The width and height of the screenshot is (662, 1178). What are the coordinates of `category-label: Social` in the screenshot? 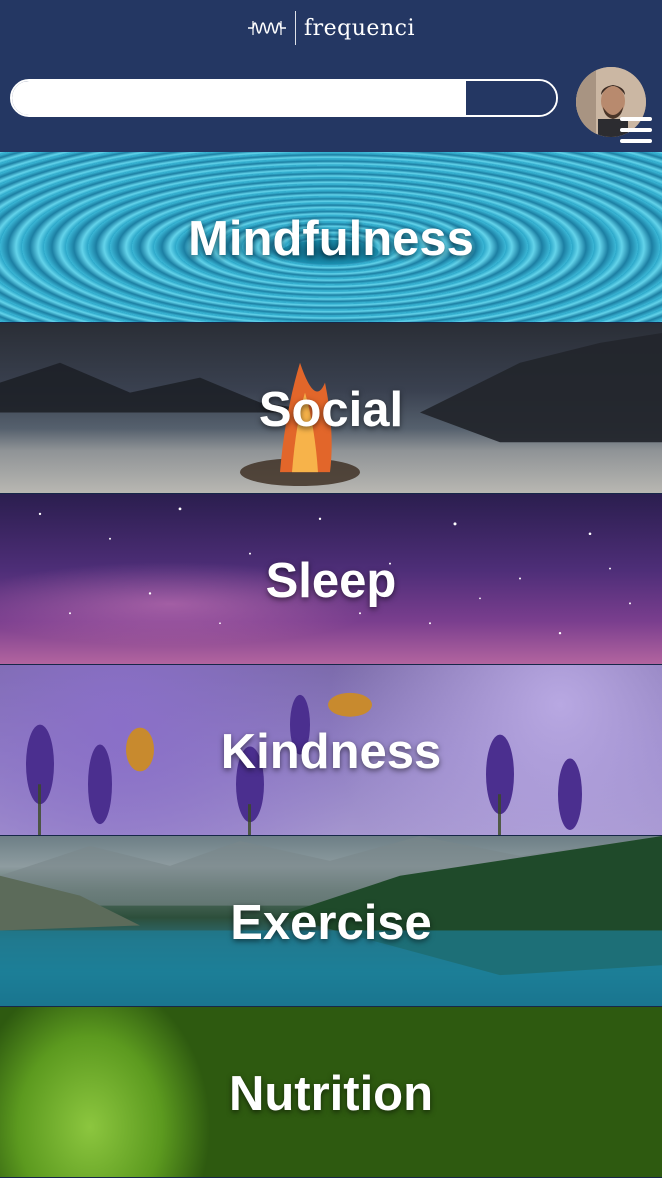 It's located at (331, 410).